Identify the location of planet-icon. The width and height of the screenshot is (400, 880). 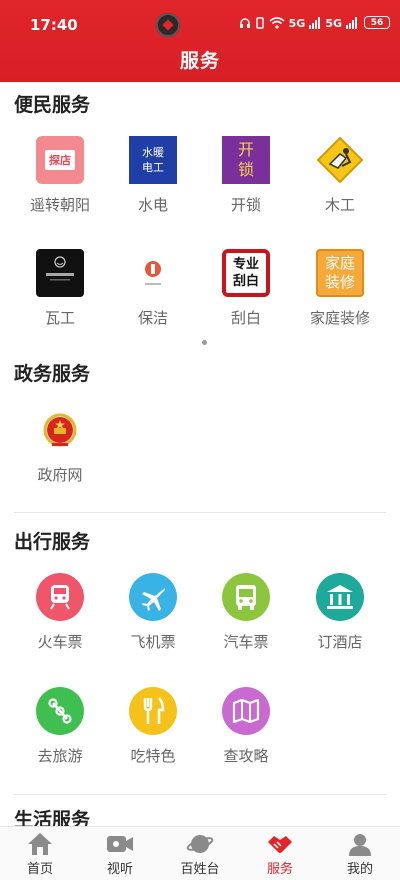
(200, 844).